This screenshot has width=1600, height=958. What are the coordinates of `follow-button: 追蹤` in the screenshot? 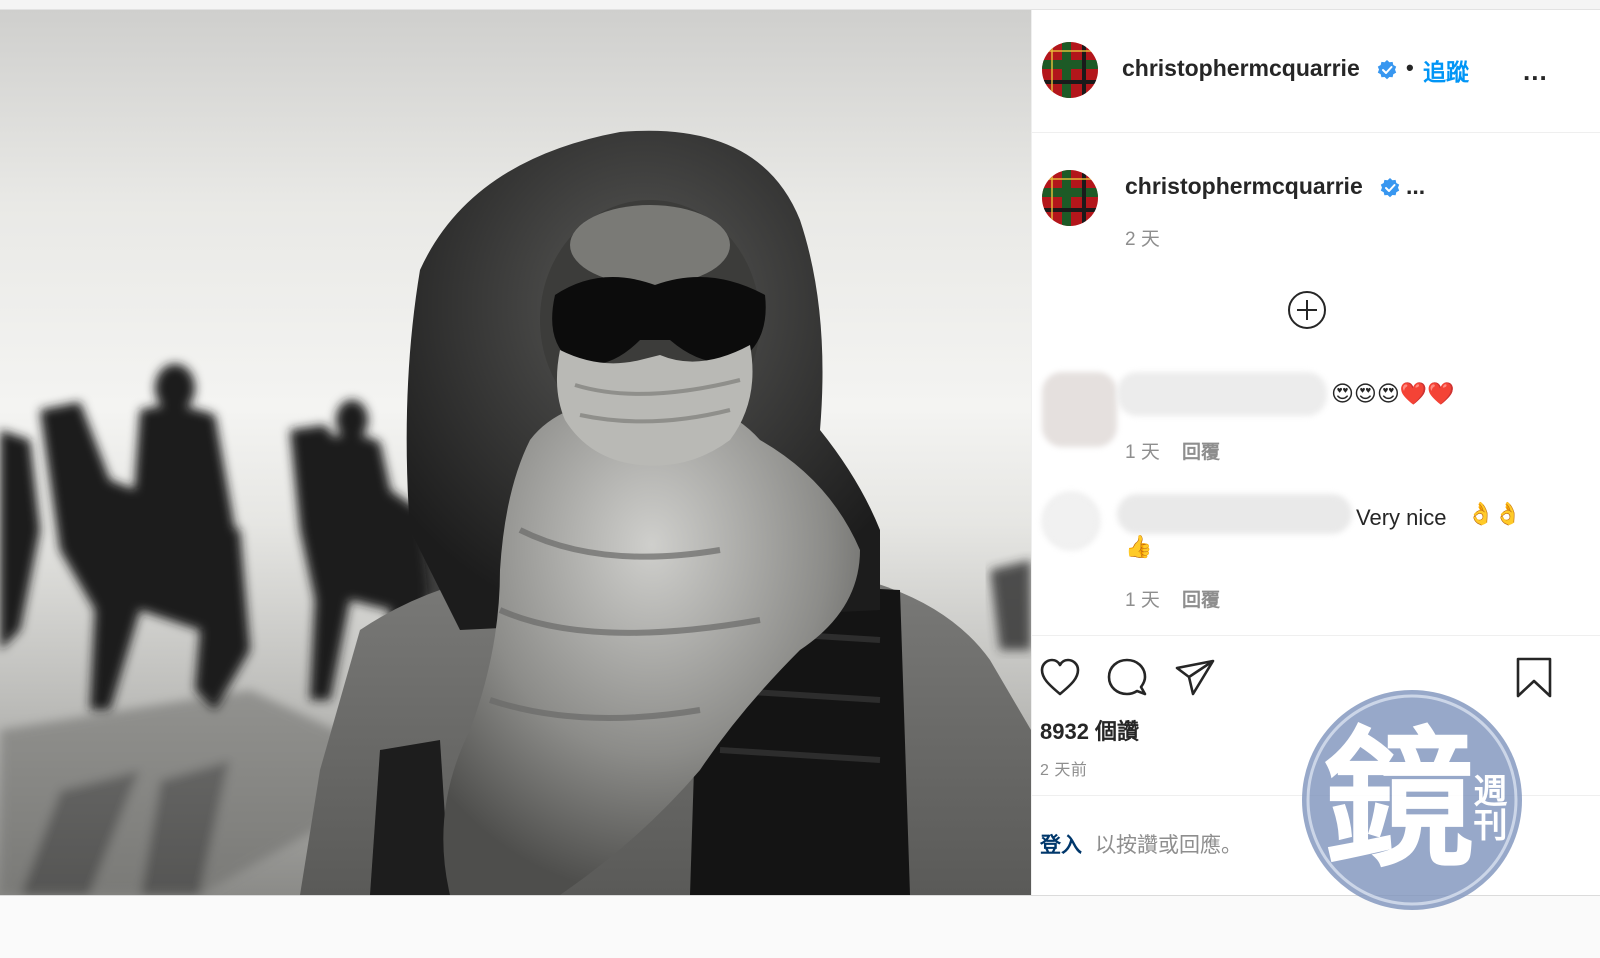 It's located at (1446, 70).